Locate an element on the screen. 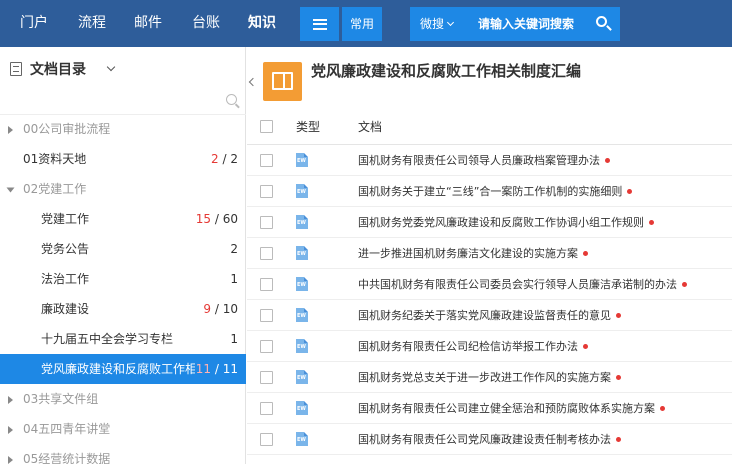 This screenshot has height=464, width=732. search-scope-dropdown: 微搜 is located at coordinates (437, 24).